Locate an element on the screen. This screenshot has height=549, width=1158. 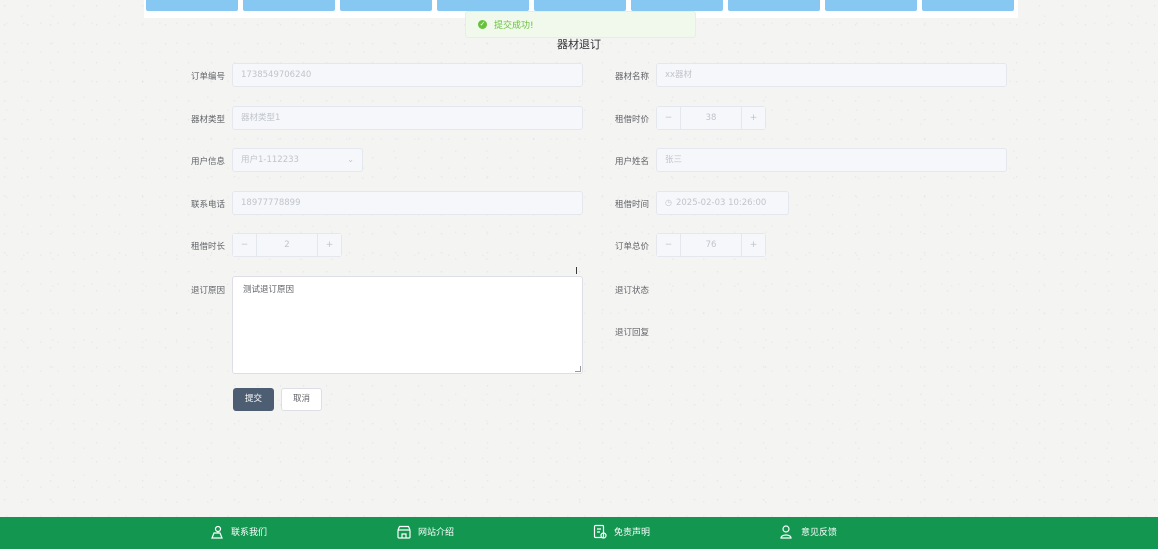
total-price-decrement-button: − is located at coordinates (669, 245).